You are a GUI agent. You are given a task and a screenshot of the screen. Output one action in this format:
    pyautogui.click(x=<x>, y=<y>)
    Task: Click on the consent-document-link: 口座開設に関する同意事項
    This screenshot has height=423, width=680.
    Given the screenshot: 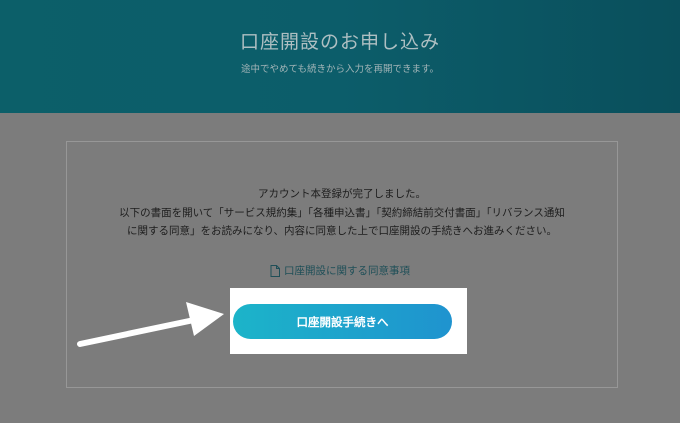 What is the action you would take?
    pyautogui.click(x=340, y=270)
    